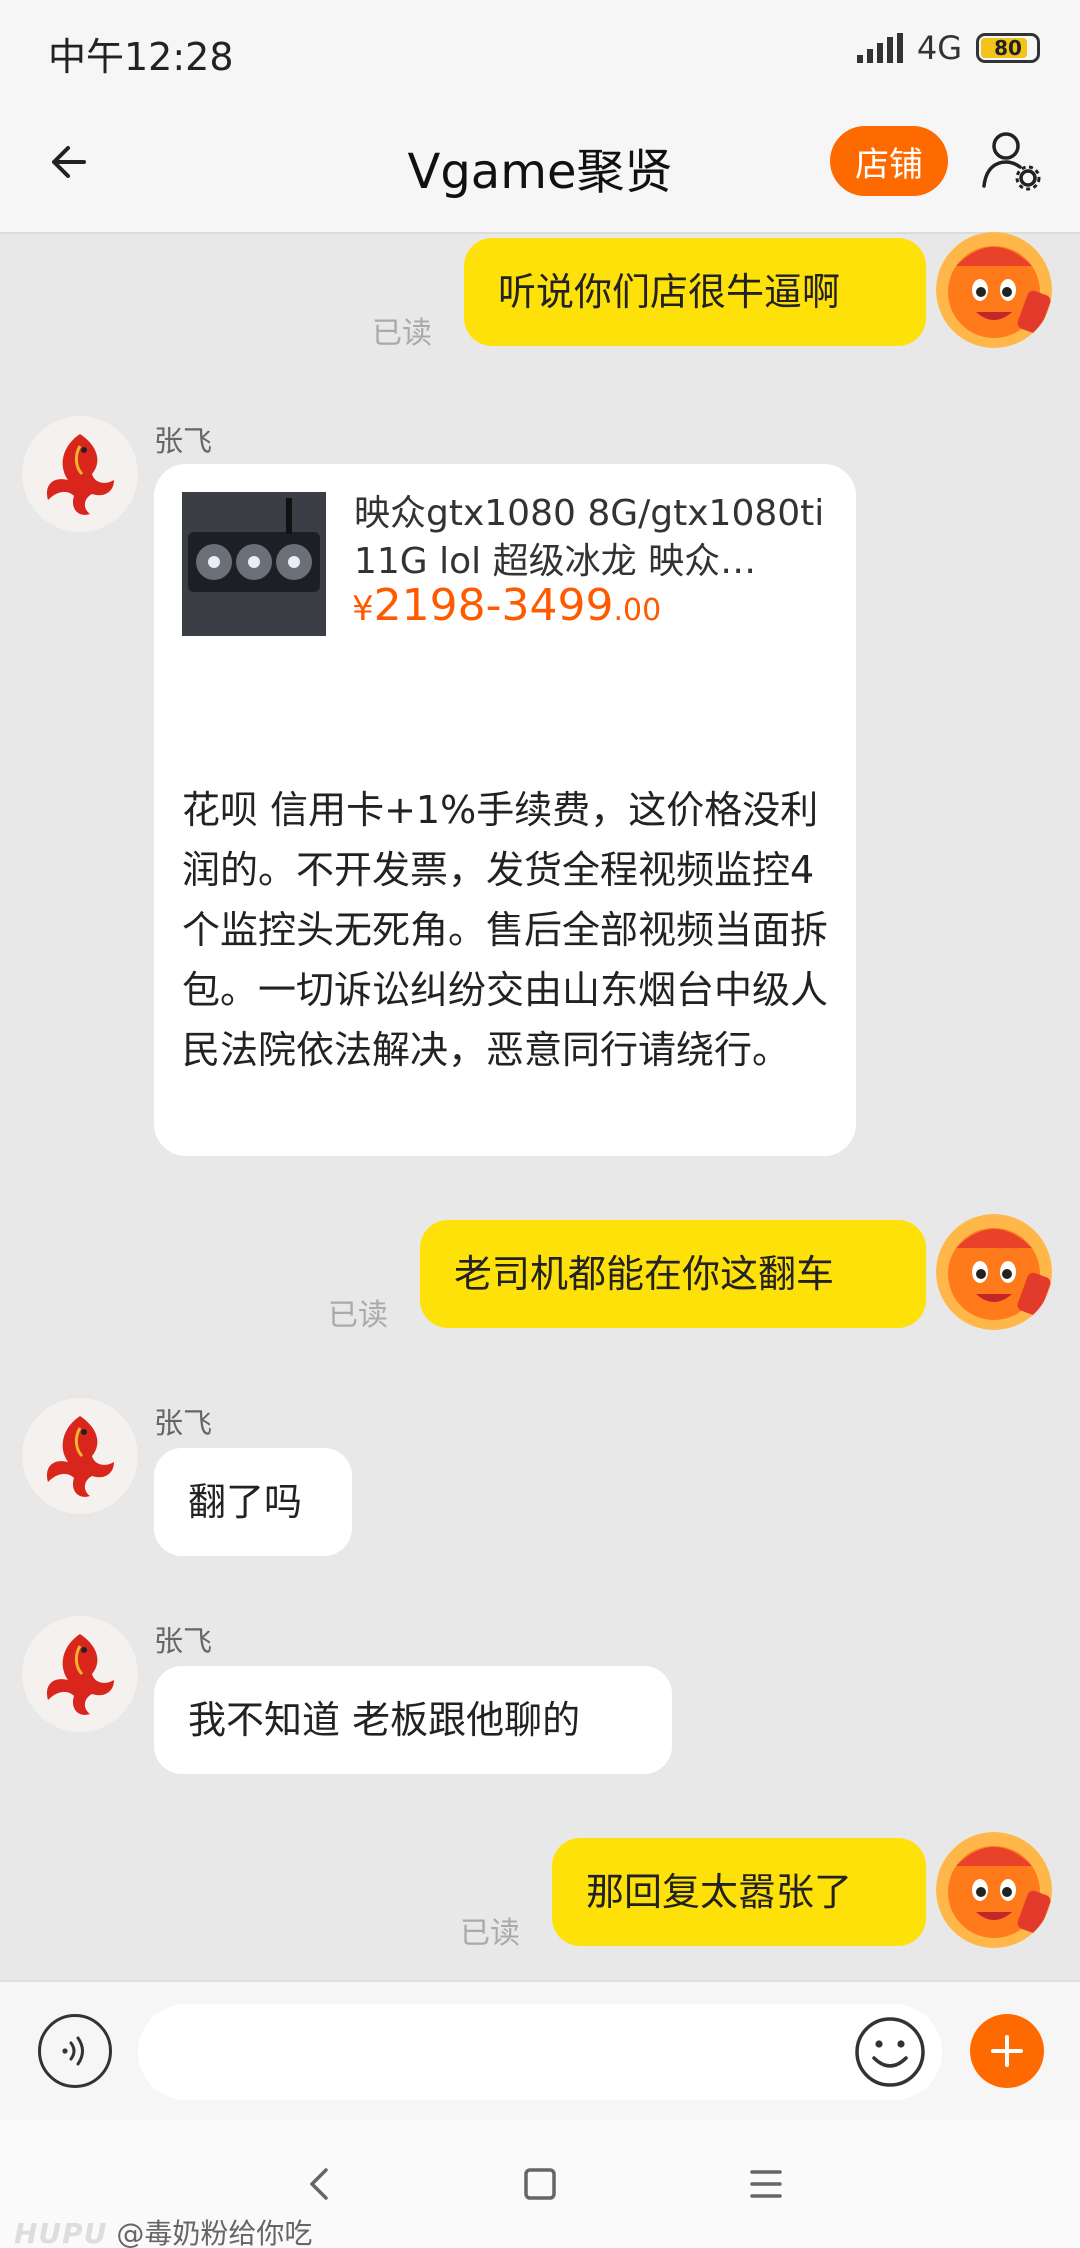 The width and height of the screenshot is (1080, 2248). What do you see at coordinates (766, 2184) in the screenshot?
I see `nav-menu-icon` at bounding box center [766, 2184].